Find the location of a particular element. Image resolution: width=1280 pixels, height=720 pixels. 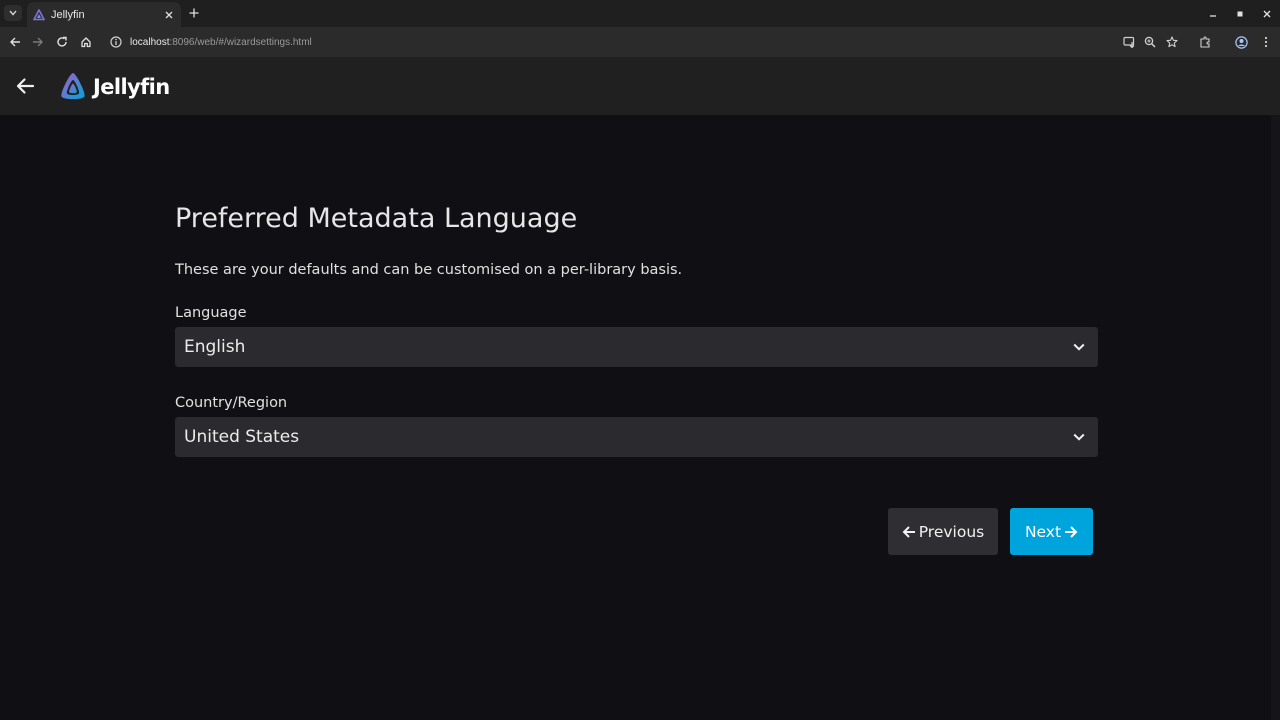

site-info-icon is located at coordinates (116, 42).